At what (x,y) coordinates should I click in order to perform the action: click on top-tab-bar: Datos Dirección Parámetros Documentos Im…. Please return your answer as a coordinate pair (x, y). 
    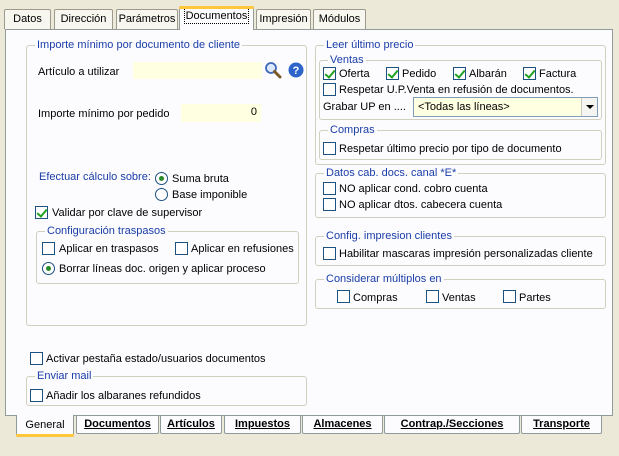
    Looking at the image, I should click on (309, 15).